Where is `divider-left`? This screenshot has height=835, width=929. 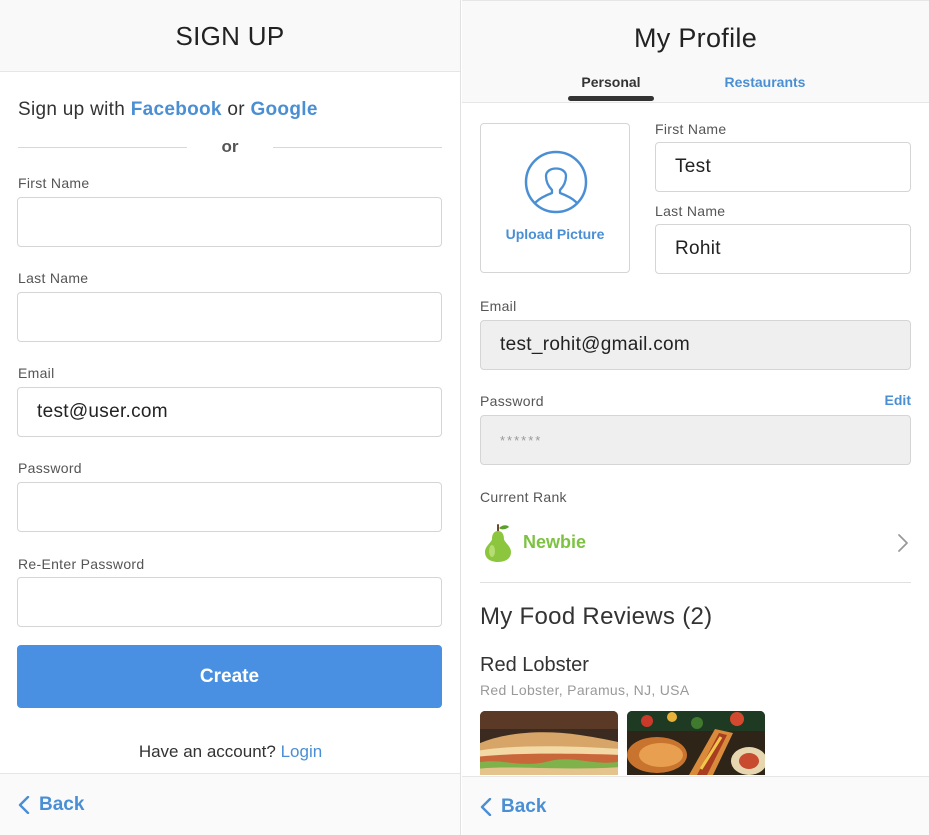
divider-left is located at coordinates (102, 147).